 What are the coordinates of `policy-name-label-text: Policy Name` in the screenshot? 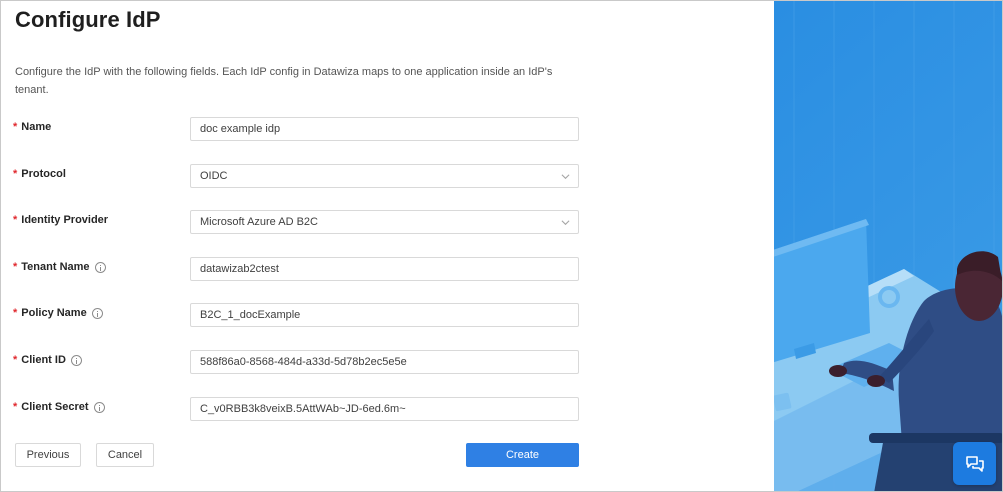 It's located at (54, 313).